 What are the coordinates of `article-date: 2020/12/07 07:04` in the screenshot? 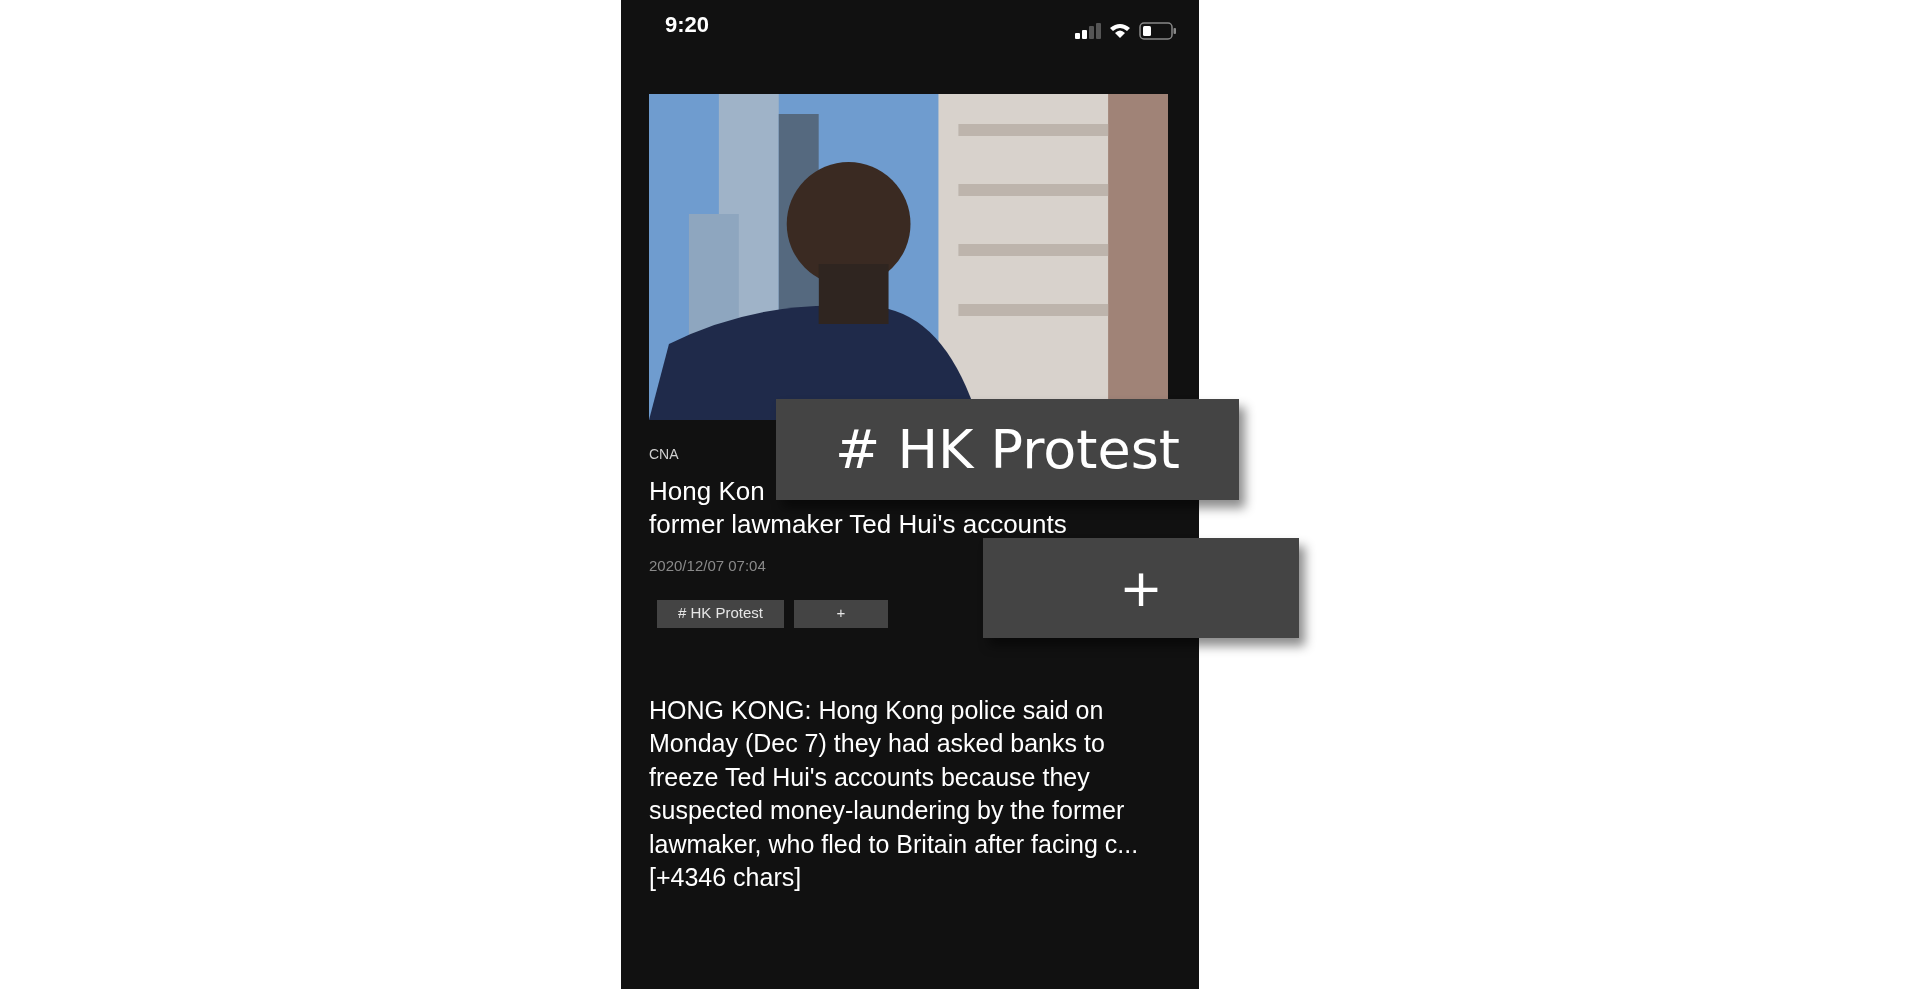 It's located at (708, 566).